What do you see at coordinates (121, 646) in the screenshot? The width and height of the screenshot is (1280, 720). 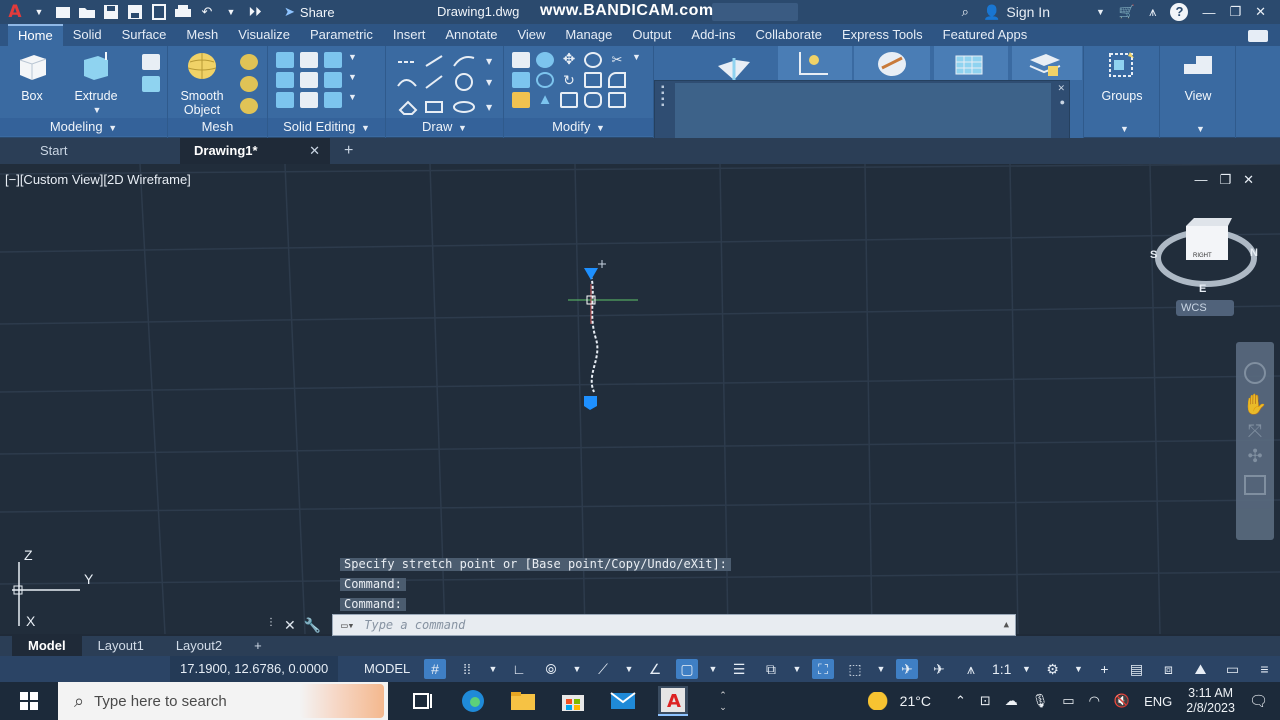 I see `tab-layout1: Layout1` at bounding box center [121, 646].